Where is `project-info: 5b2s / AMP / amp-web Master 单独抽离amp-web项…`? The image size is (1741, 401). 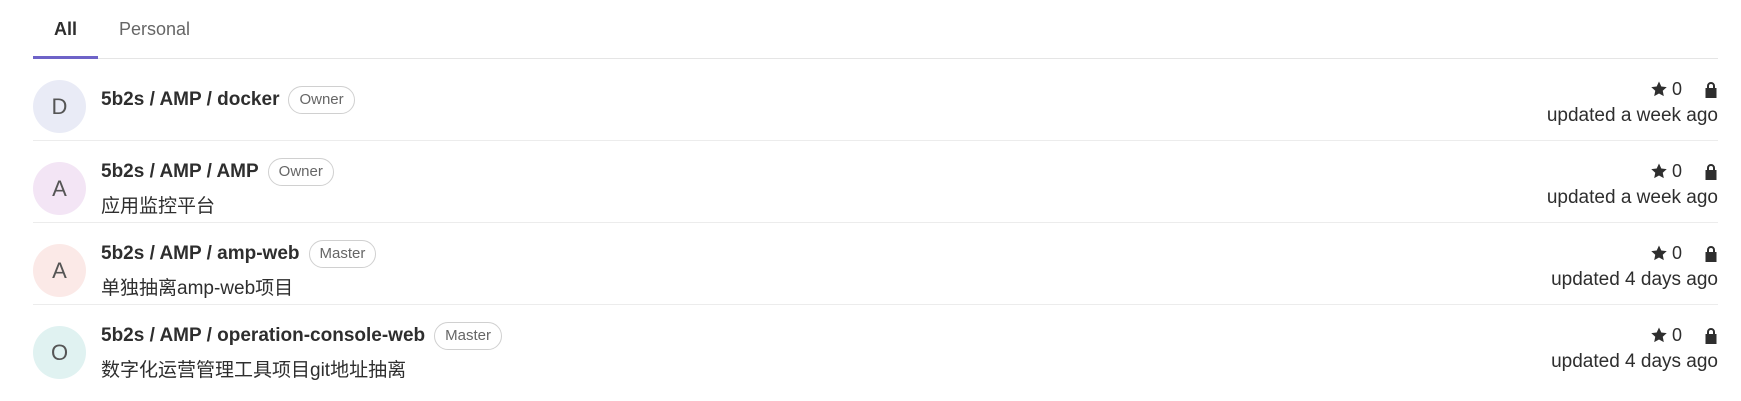 project-info: 5b2s / AMP / amp-web Master 单独抽离amp-web项… is located at coordinates (239, 268).